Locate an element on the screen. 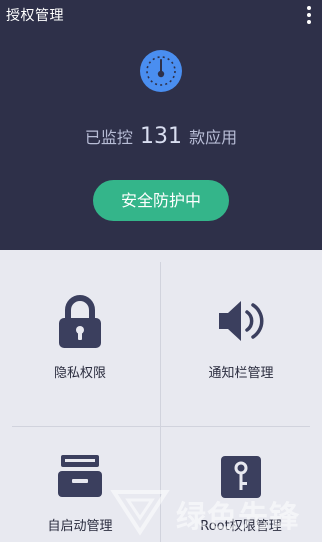 This screenshot has width=322, height=542. tile-autostart-management: 自启动管理 is located at coordinates (80, 484).